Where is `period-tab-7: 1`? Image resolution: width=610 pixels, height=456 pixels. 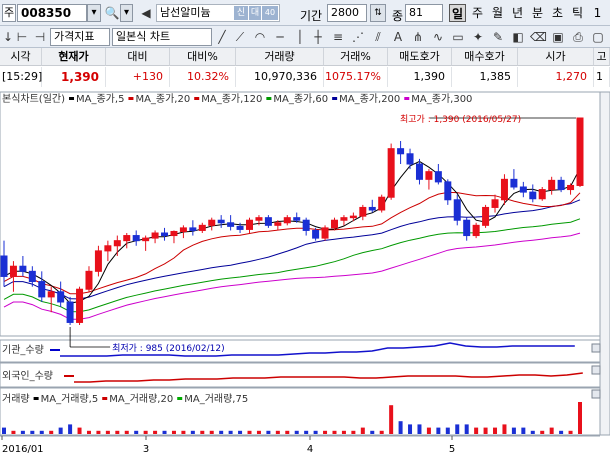
period-tab-7: 1 is located at coordinates (597, 13).